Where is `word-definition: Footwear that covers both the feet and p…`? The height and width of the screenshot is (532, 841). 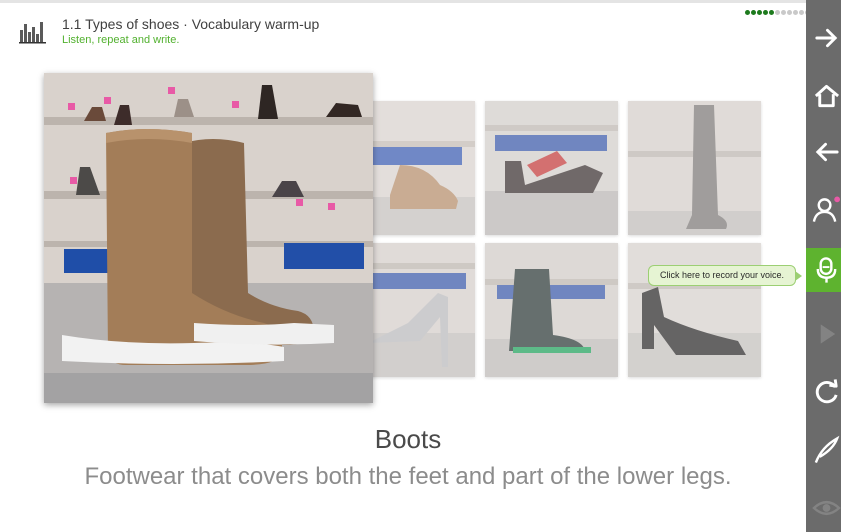
word-definition: Footwear that covers both the feet and p… is located at coordinates (408, 476).